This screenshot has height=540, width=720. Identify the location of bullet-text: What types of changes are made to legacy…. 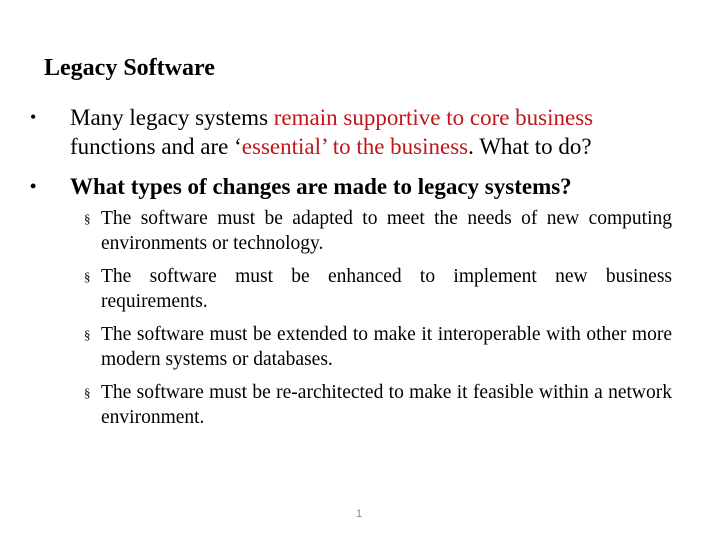
(321, 186).